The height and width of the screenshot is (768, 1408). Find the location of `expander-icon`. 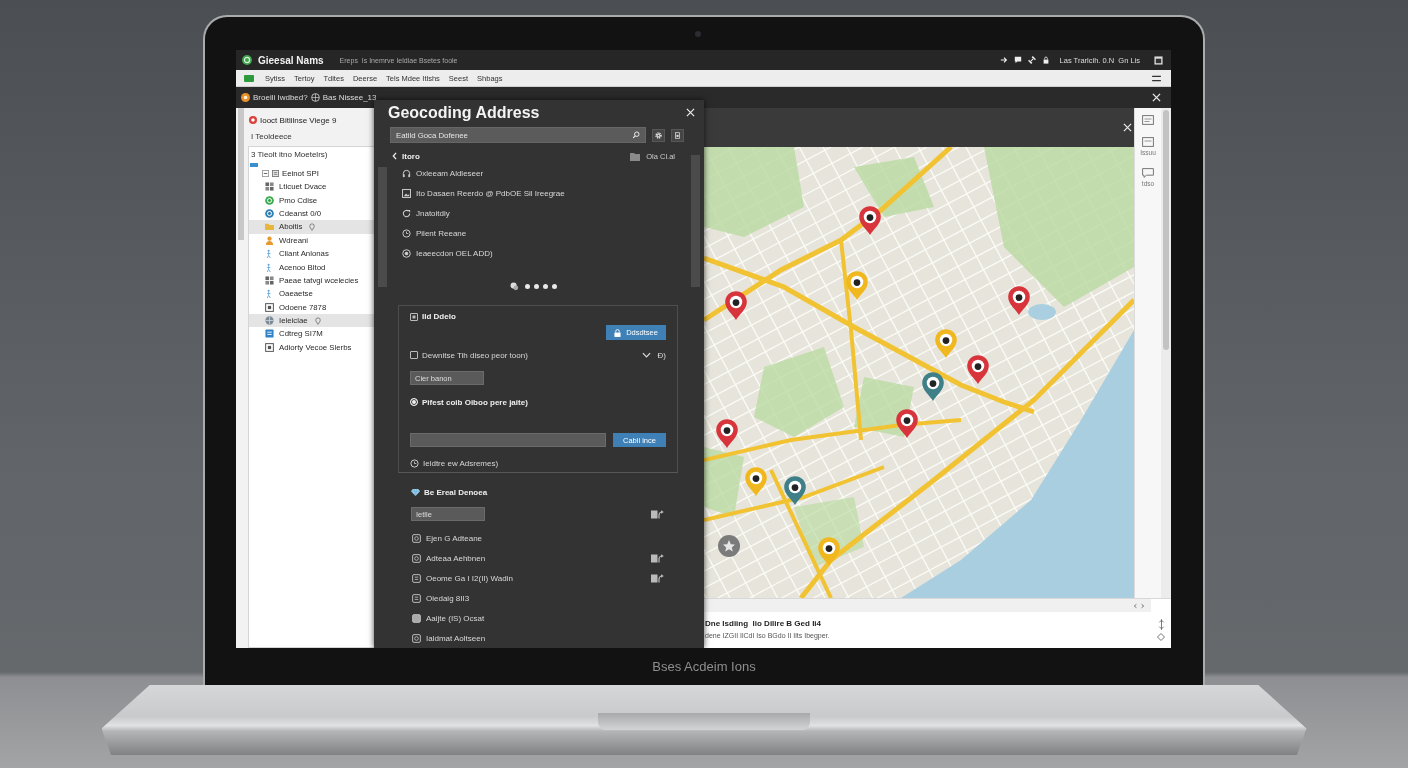

expander-icon is located at coordinates (265, 173).